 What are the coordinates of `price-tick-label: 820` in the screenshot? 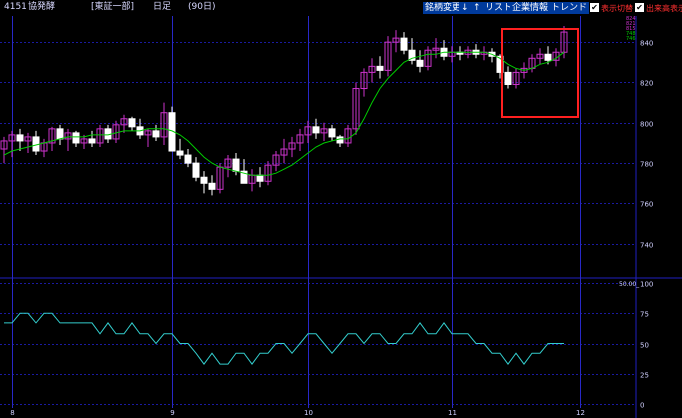 It's located at (646, 84).